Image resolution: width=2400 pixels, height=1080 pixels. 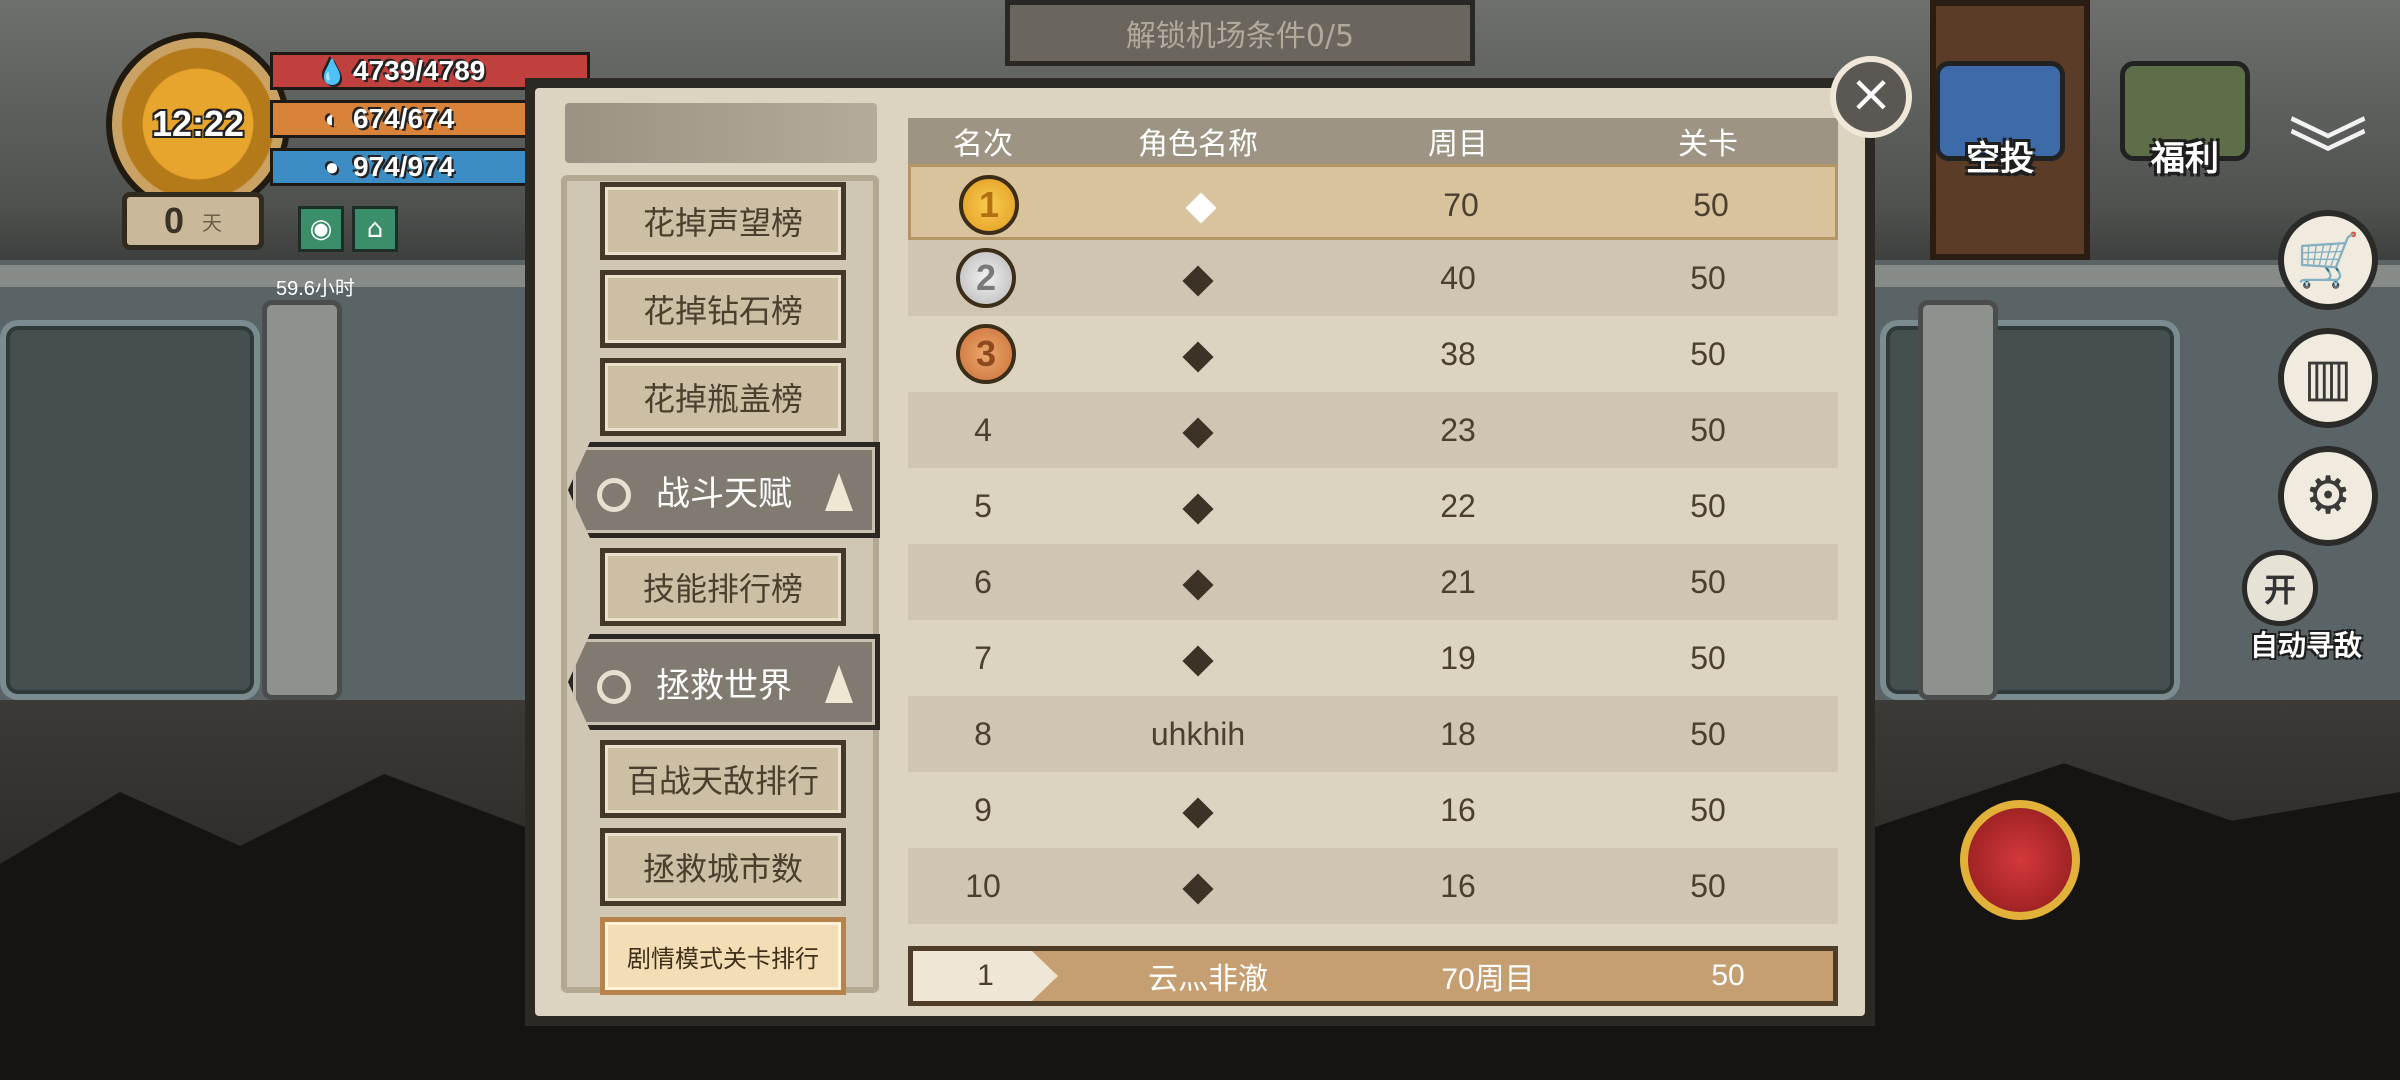 I want to click on my-week: 70周目, so click(x=1488, y=979).